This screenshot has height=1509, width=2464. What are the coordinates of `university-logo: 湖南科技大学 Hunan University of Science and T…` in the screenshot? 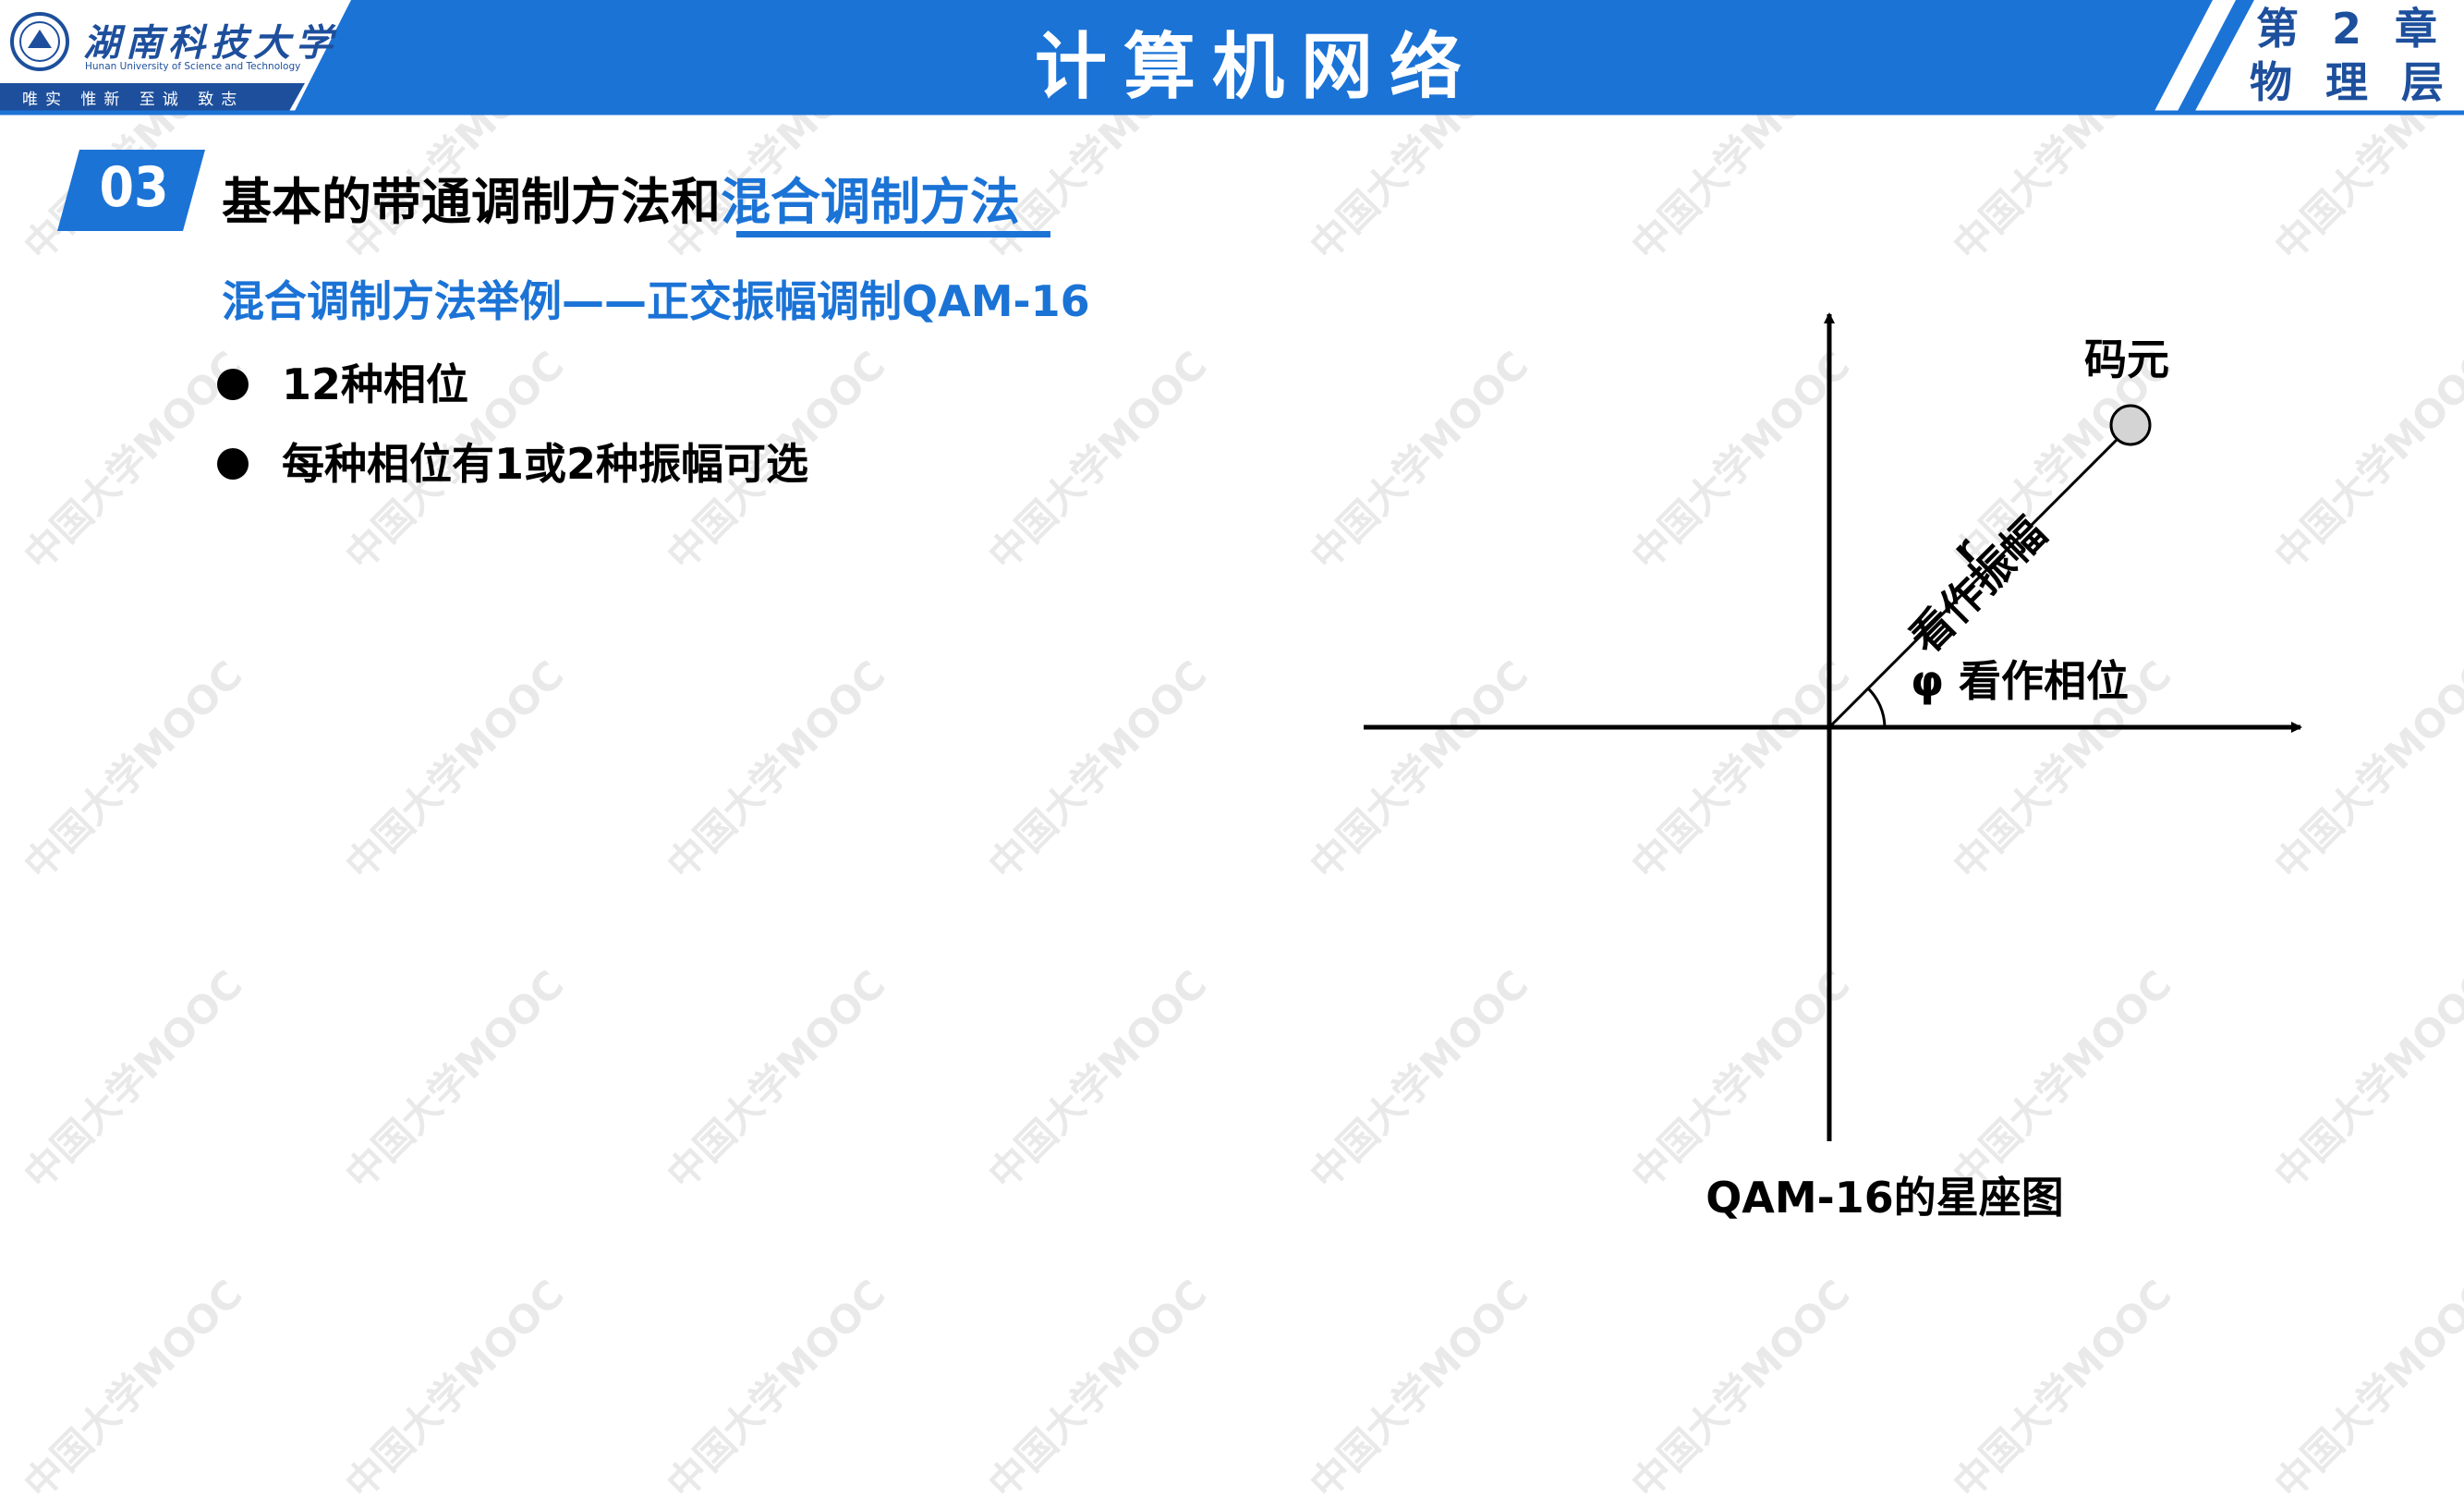 It's located at (166, 58).